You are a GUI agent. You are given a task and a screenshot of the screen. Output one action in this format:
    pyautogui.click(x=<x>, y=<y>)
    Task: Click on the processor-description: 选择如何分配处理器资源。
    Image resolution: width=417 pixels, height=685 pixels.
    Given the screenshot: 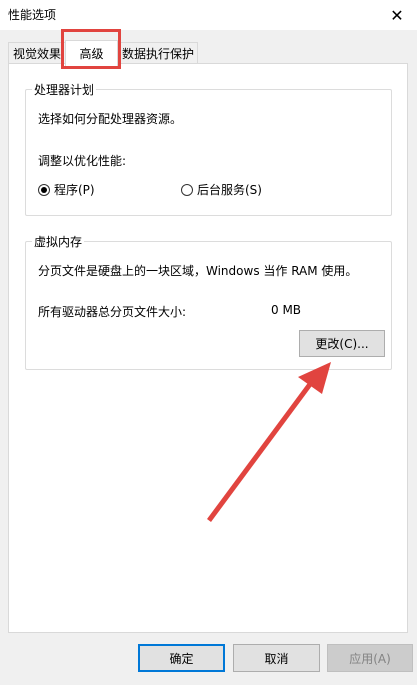 What is the action you would take?
    pyautogui.click(x=110, y=119)
    